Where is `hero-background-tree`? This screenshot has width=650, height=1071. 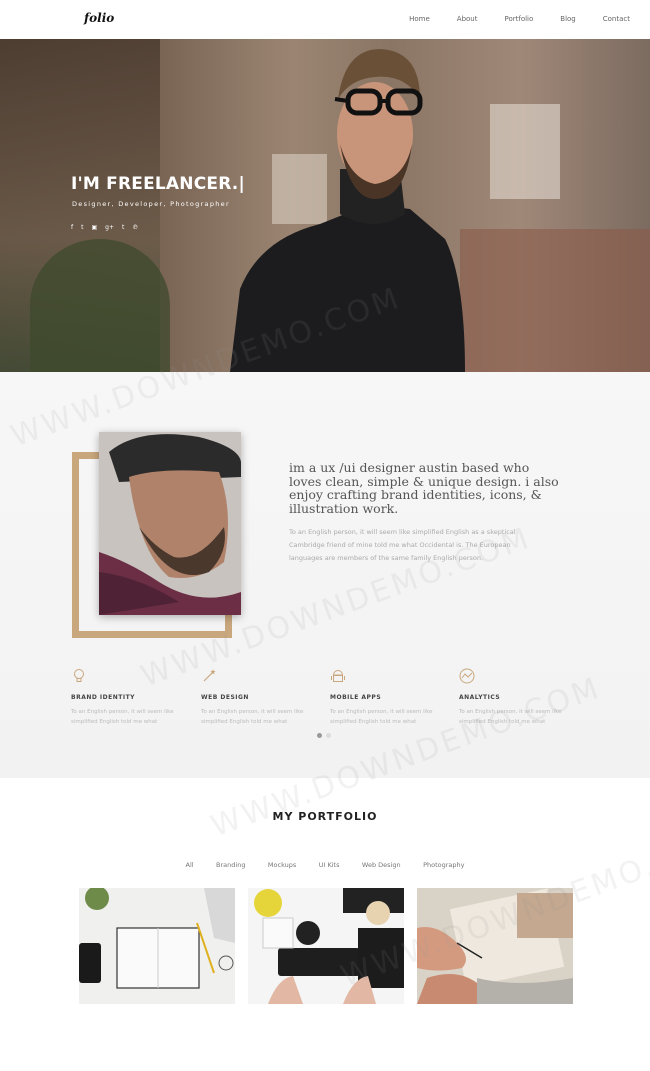 hero-background-tree is located at coordinates (100, 305).